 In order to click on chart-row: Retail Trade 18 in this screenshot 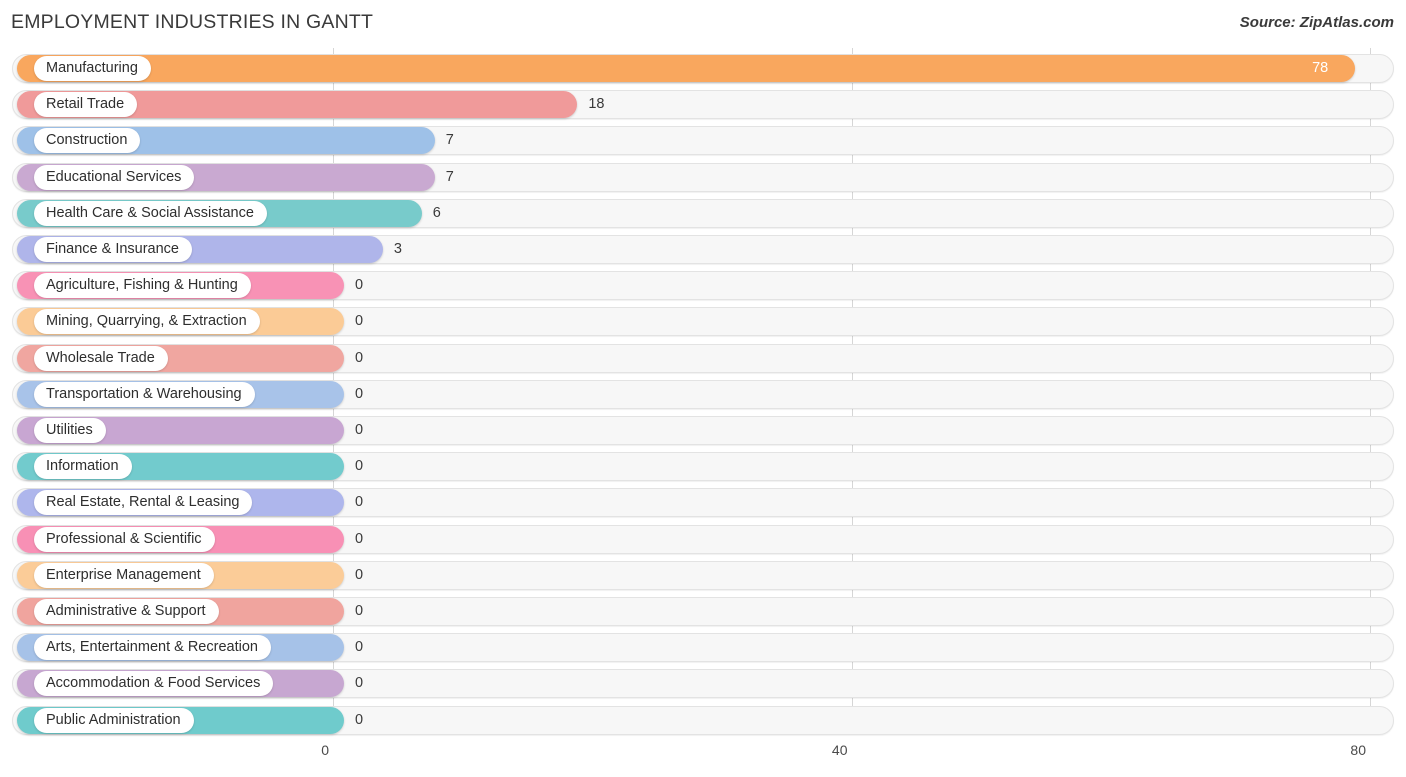, I will do `click(703, 105)`.